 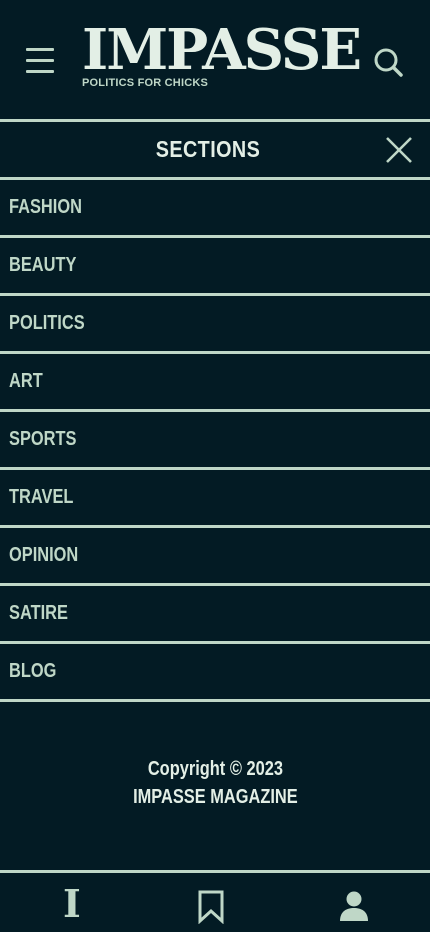 I want to click on menu-item-sports: SPORTS, so click(x=215, y=441).